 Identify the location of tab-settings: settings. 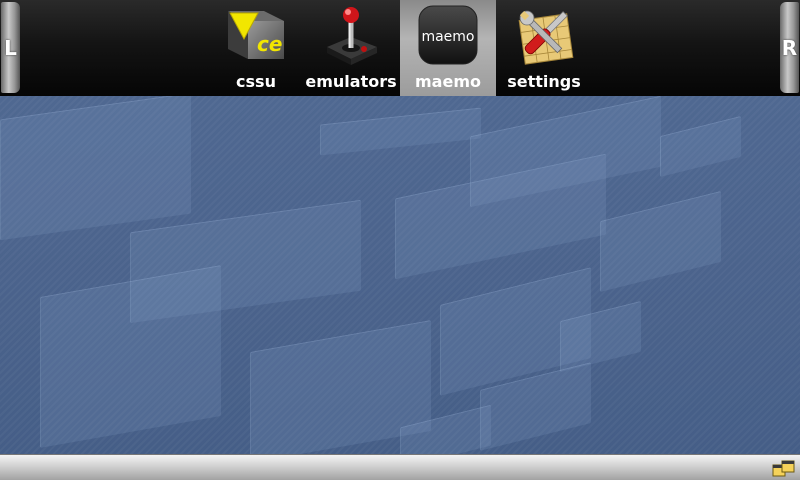
(544, 48).